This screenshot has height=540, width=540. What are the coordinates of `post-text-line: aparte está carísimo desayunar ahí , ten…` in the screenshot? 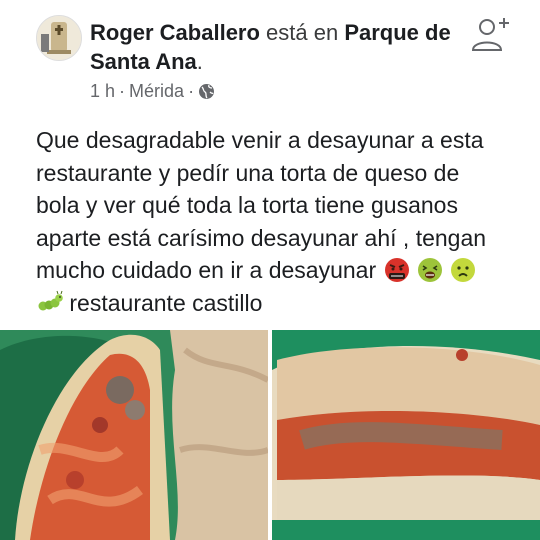 It's located at (261, 237).